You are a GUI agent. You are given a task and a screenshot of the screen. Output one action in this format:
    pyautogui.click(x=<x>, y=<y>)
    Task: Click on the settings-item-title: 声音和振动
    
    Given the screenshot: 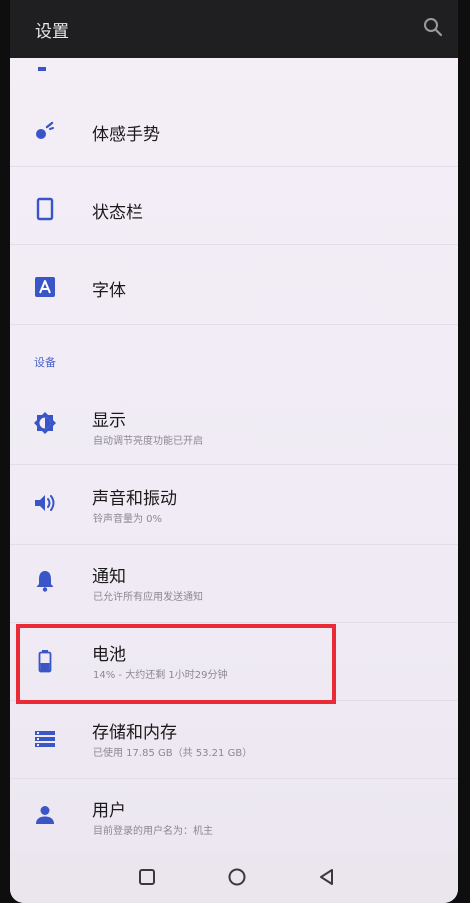 What is the action you would take?
    pyautogui.click(x=134, y=499)
    